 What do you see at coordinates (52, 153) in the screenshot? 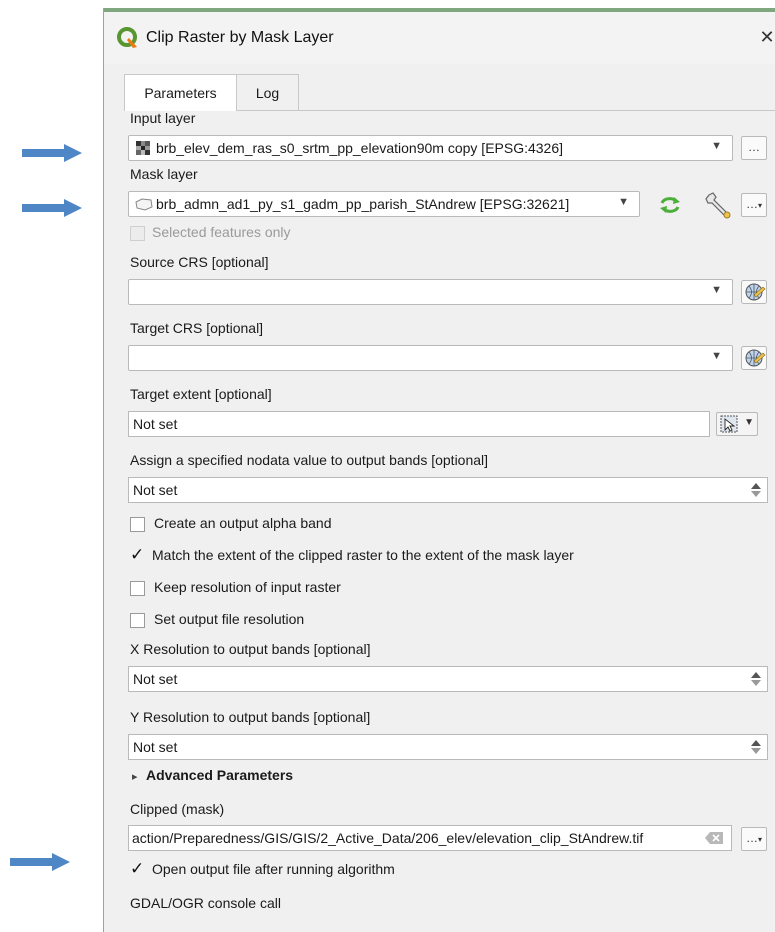
I see `annotation-arrow-input-layer` at bounding box center [52, 153].